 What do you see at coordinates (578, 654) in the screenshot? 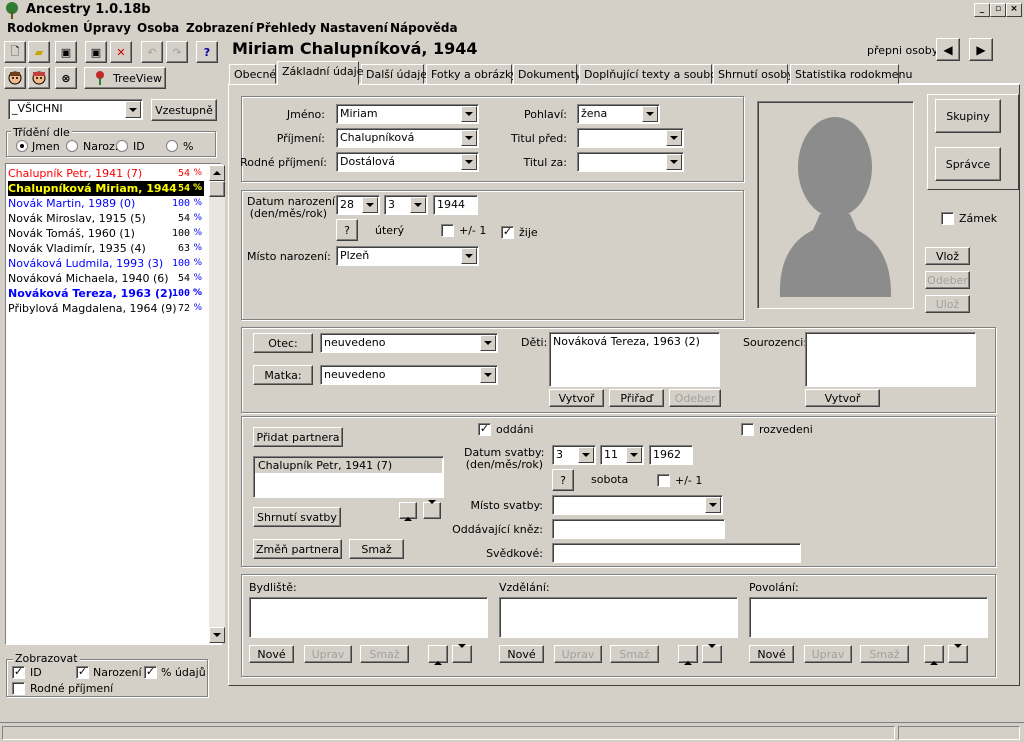
I see `education-edit-button: Uprav` at bounding box center [578, 654].